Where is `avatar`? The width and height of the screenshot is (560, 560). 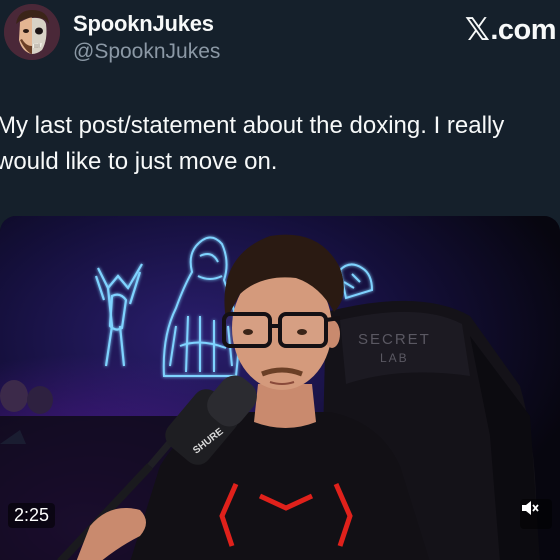
avatar is located at coordinates (32, 32).